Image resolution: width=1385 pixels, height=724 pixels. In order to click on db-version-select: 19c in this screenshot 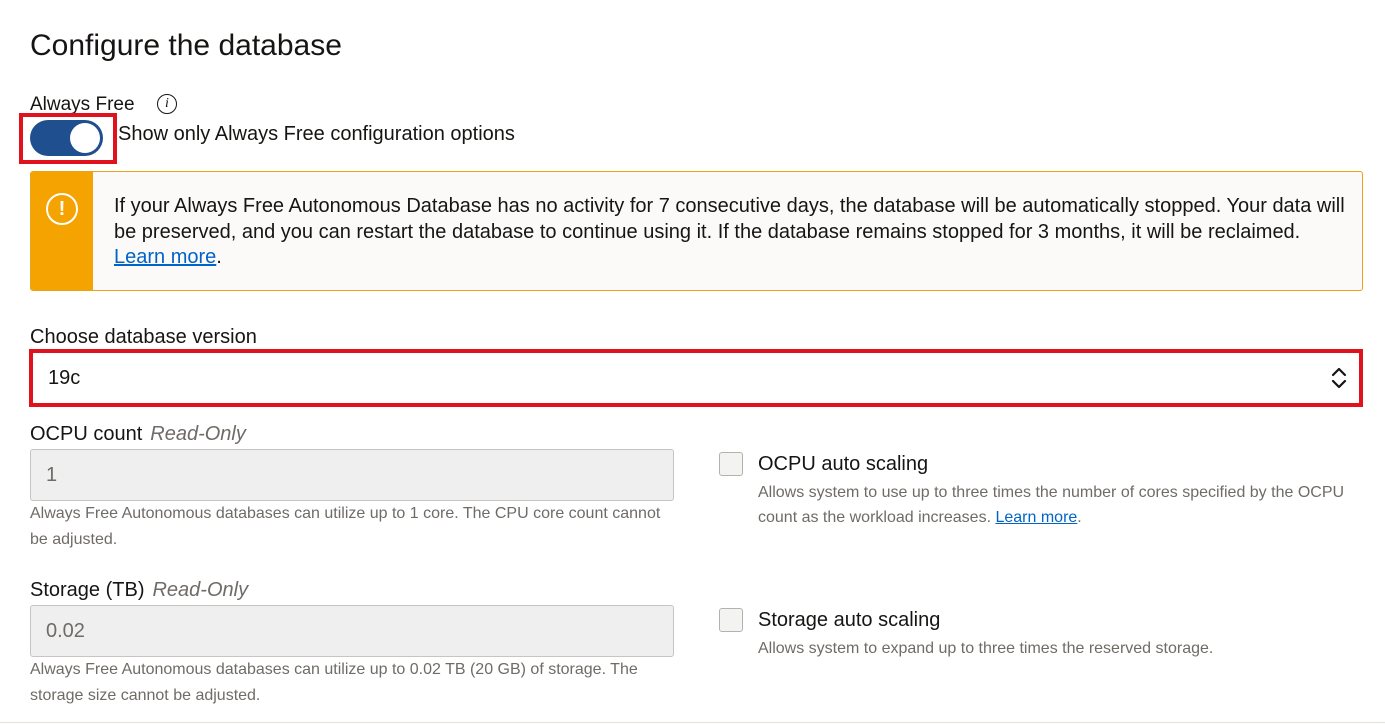, I will do `click(696, 378)`.